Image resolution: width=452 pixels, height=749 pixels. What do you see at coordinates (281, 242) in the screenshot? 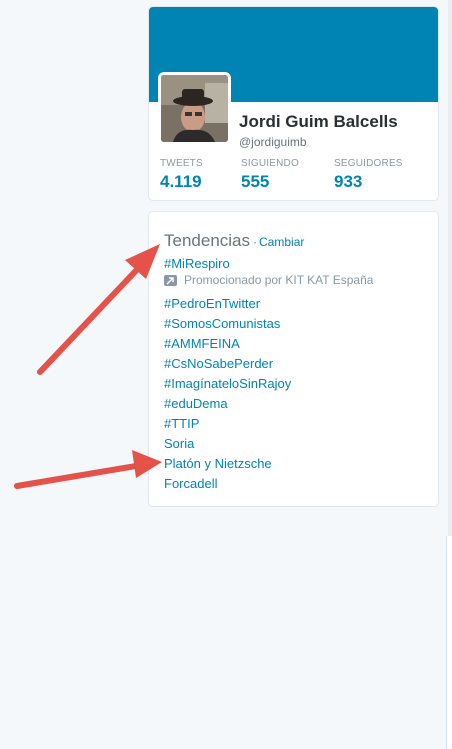
I see `trends-change-link: Cambiar` at bounding box center [281, 242].